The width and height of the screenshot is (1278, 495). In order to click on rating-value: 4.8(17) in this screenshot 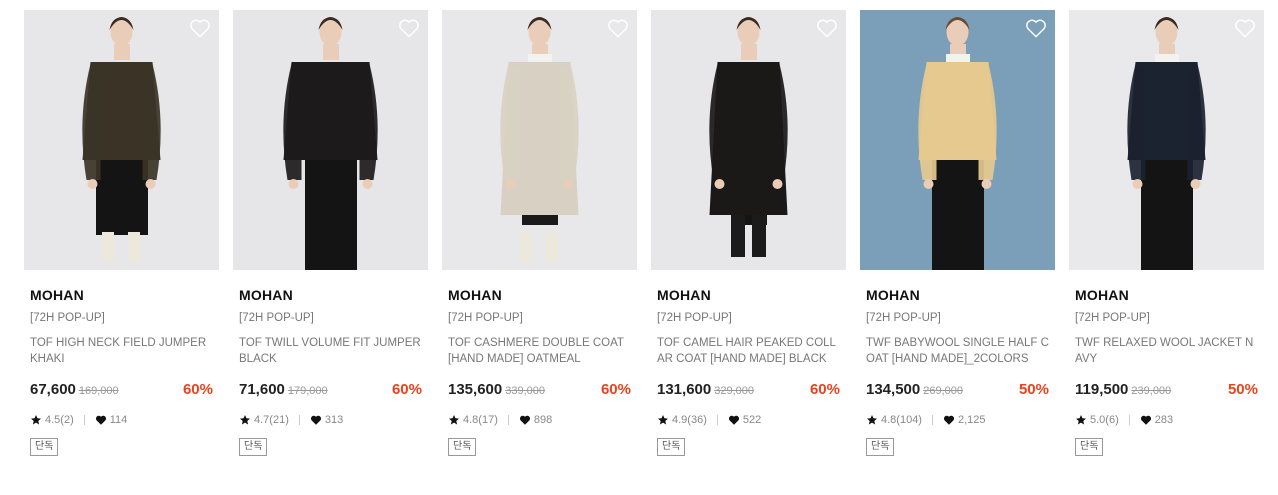, I will do `click(480, 420)`.